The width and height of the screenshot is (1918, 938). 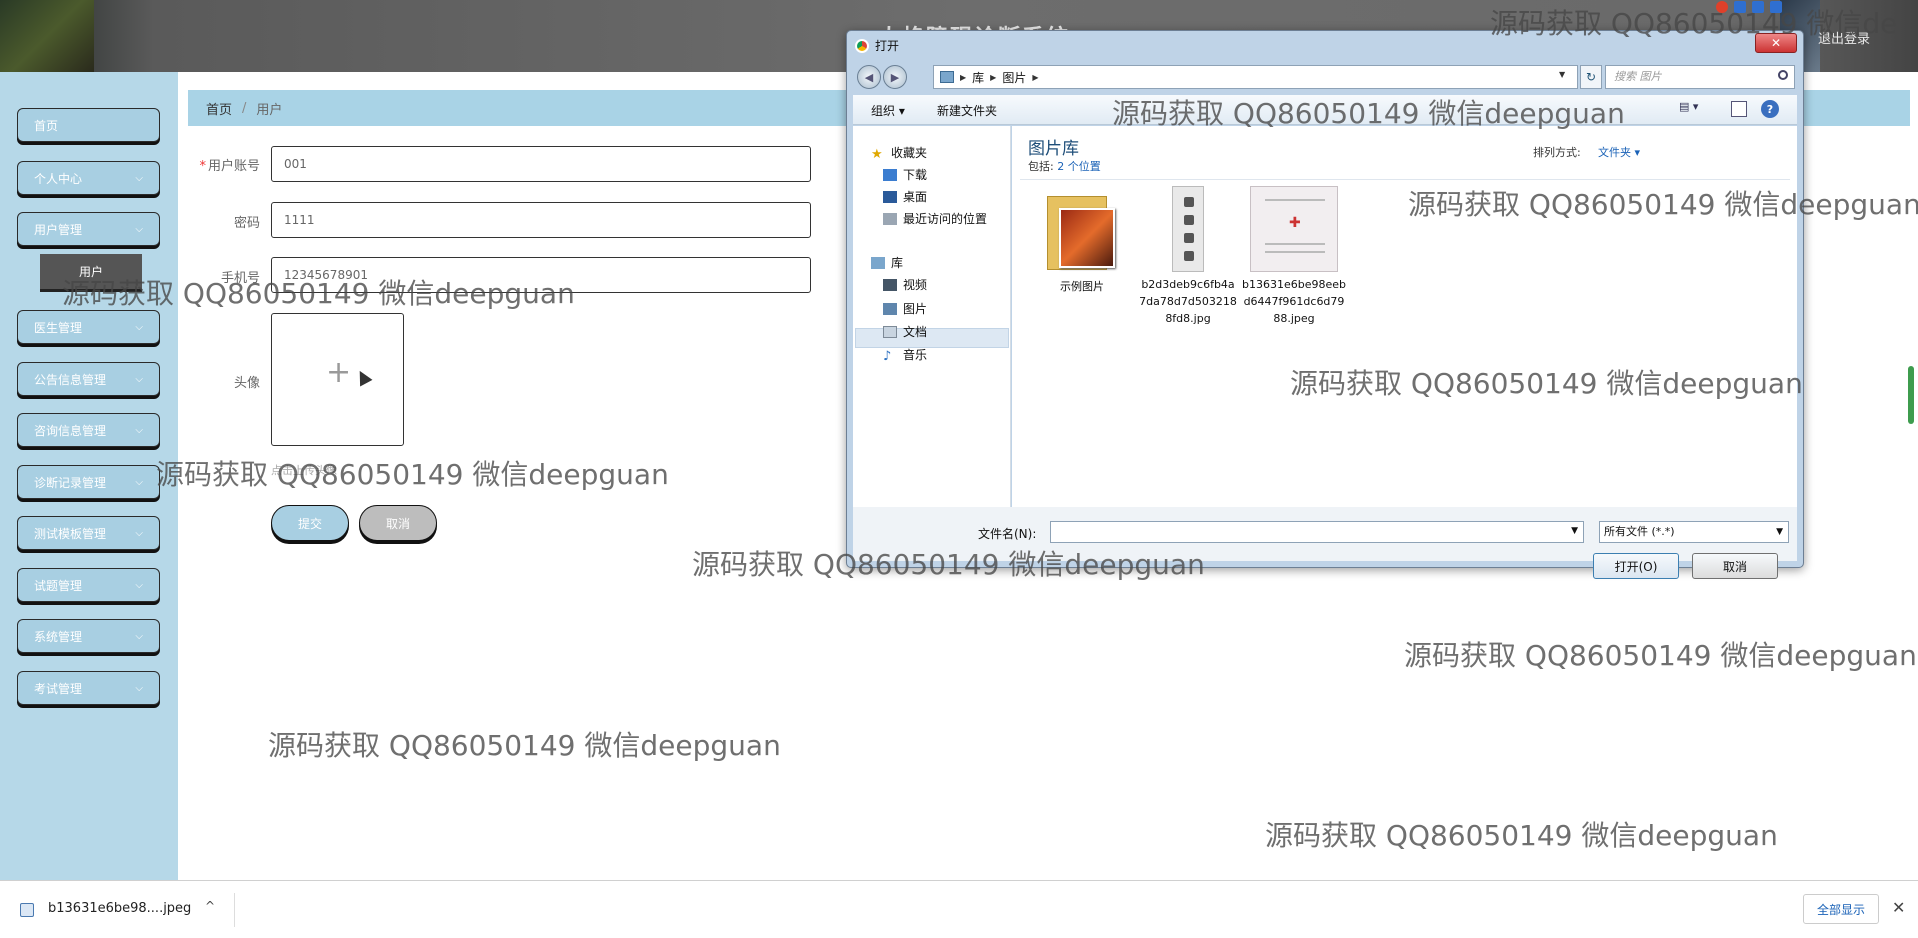 I want to click on keyboard-icon, so click(x=1776, y=7).